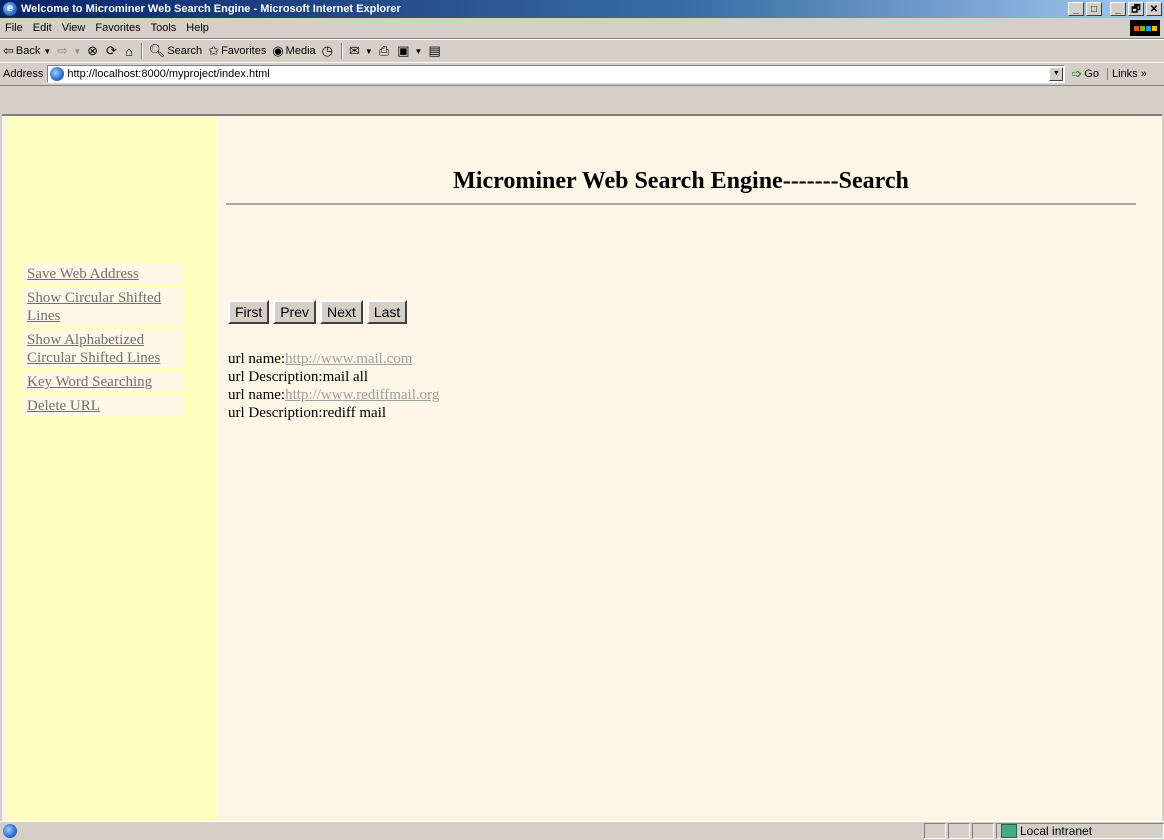 This screenshot has height=840, width=1164. Describe the element at coordinates (57, 74) in the screenshot. I see `page-icon` at that location.